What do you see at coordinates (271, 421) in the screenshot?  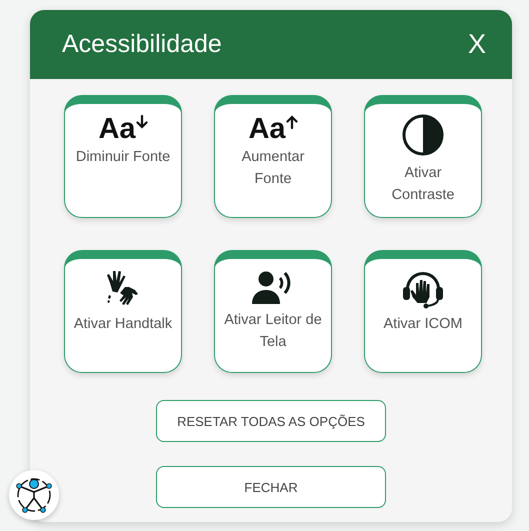 I see `action-button: RESETAR TODAS AS OPÇÕES` at bounding box center [271, 421].